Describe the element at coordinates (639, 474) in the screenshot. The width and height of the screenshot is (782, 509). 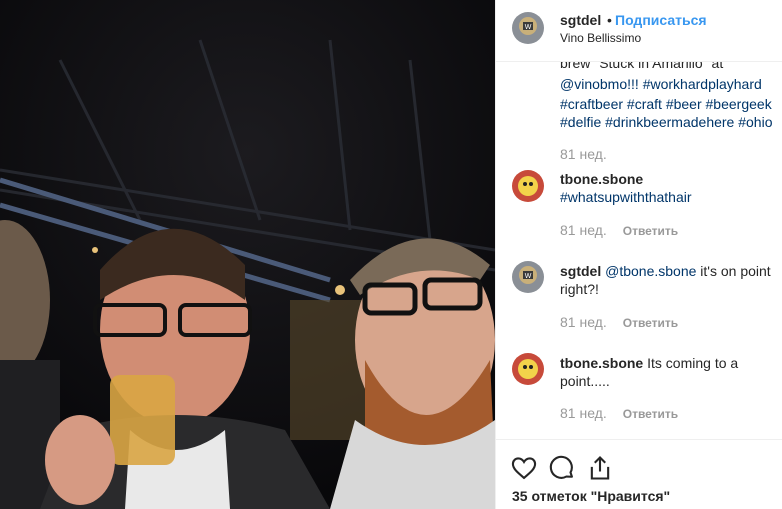
I see `post-actions: 35 отметок "Нравится"` at that location.